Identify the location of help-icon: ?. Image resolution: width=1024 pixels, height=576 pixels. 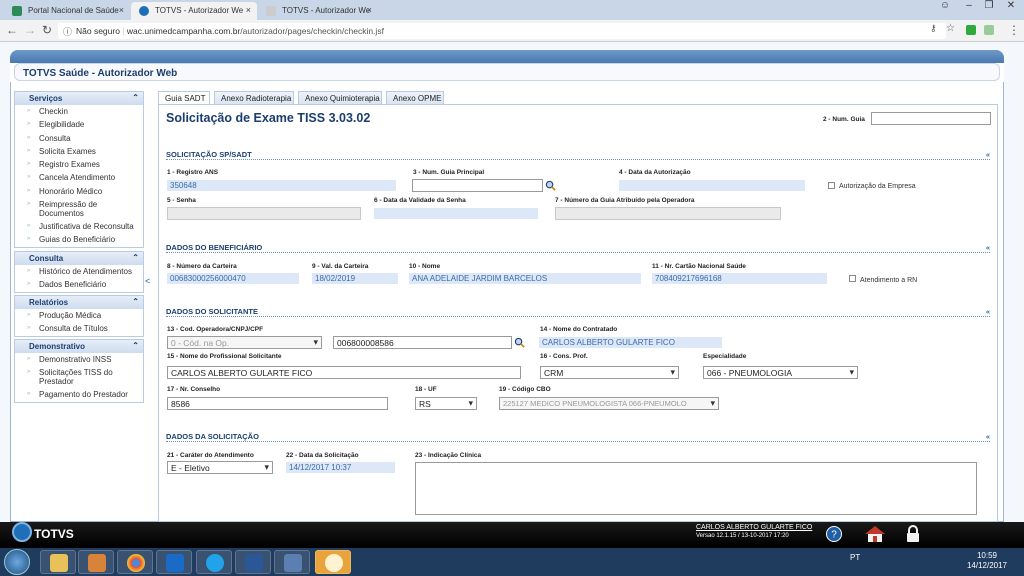
(834, 534).